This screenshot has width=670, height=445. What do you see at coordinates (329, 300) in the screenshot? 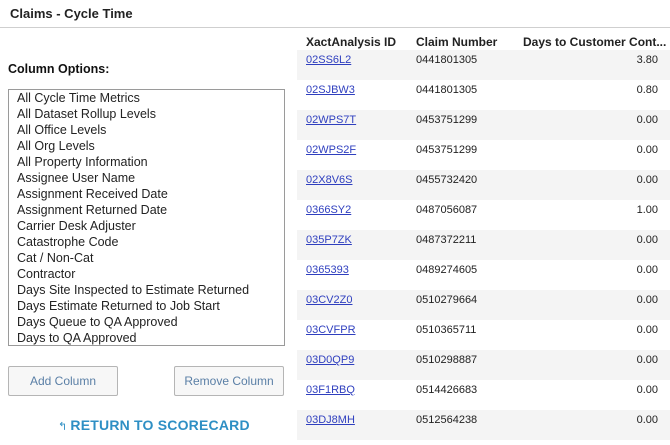
I see `xactanalysis-id-link: 03CV2Z0` at bounding box center [329, 300].